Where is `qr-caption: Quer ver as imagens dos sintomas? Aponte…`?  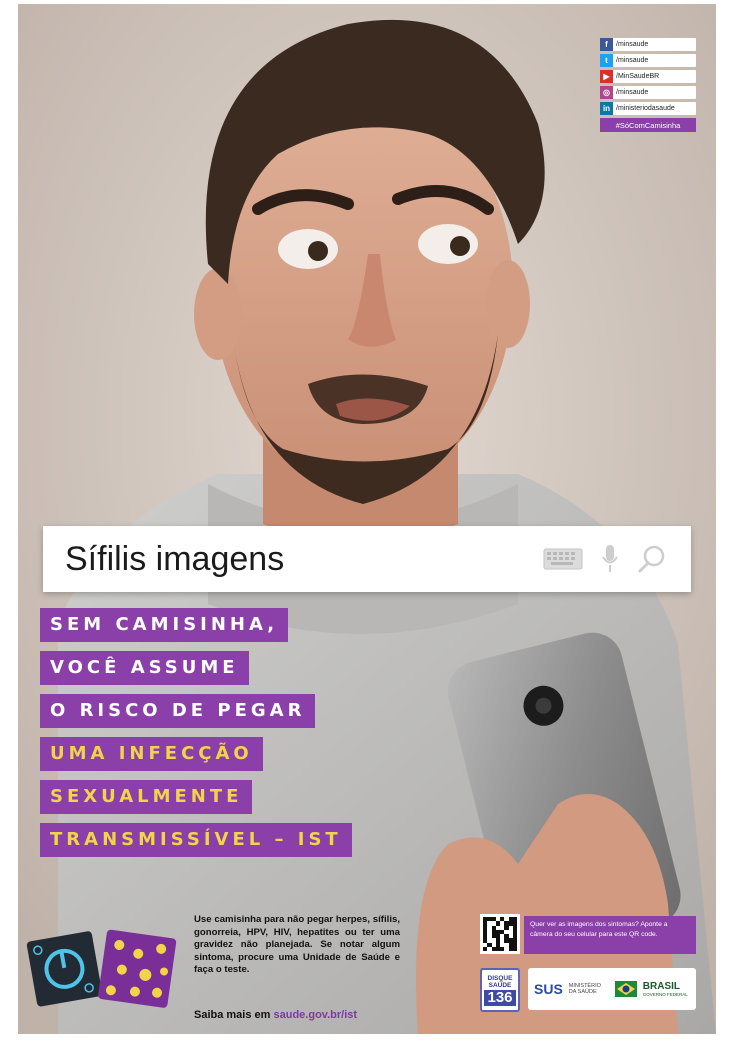 qr-caption: Quer ver as imagens dos sintomas? Aponte… is located at coordinates (610, 935).